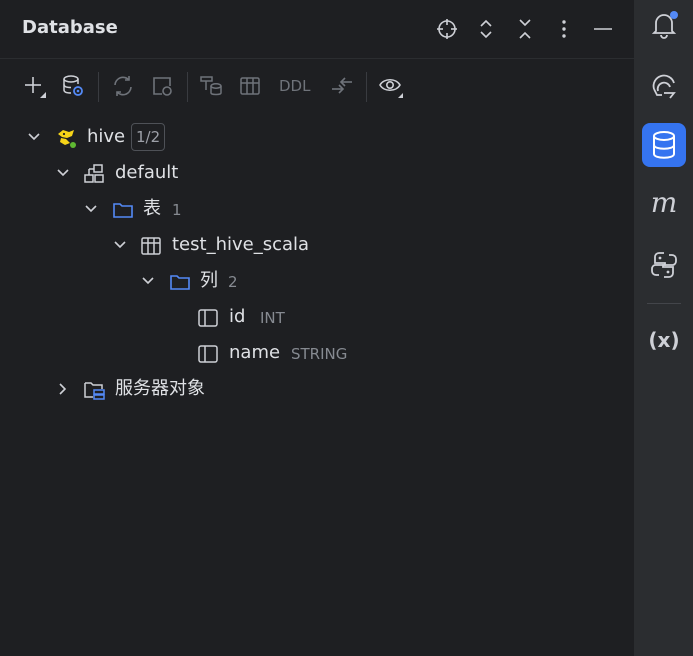  Describe the element at coordinates (177, 210) in the screenshot. I see `tree-node-count: 1` at that location.